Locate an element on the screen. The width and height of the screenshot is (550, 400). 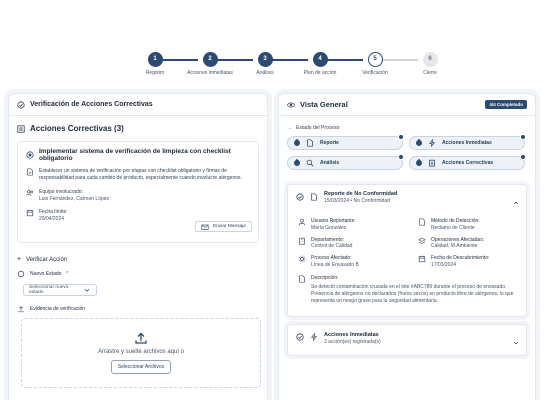
field-label: Usuario Reportante: is located at coordinates (333, 221).